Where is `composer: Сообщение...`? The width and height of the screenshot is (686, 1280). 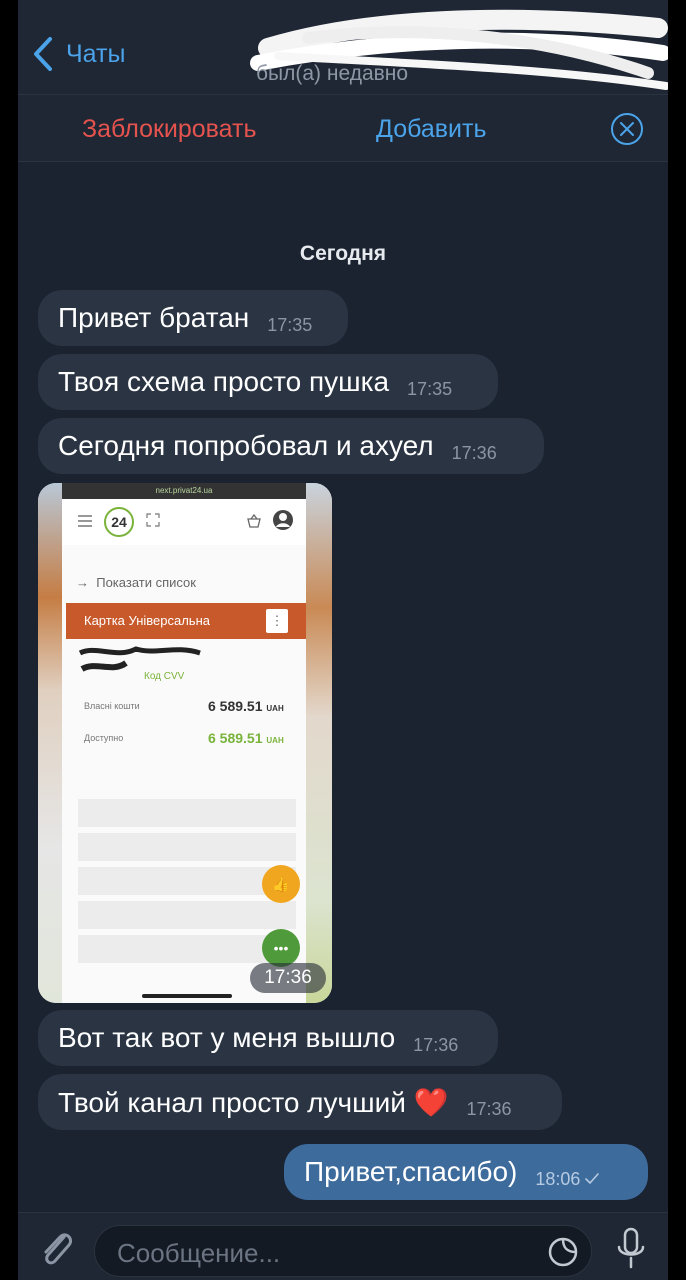 composer: Сообщение... is located at coordinates (343, 1246).